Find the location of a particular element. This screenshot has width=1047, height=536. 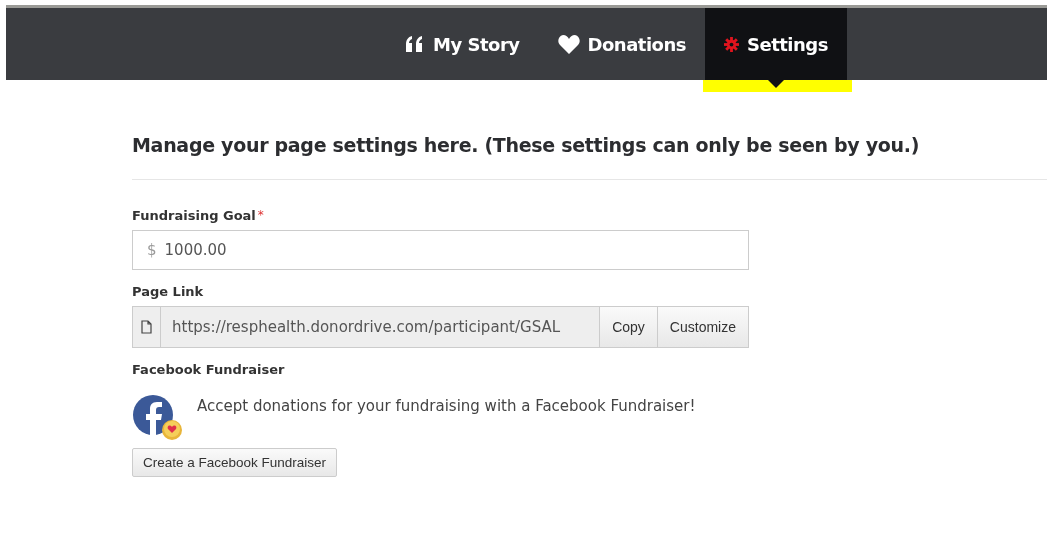

facebook-donation-icon is located at coordinates (158, 418).